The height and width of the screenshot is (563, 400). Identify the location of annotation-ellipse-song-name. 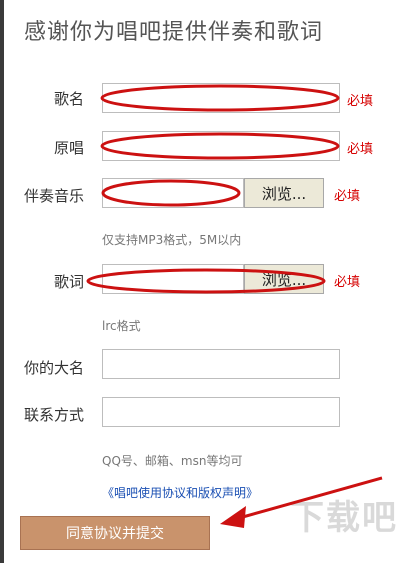
(220, 98).